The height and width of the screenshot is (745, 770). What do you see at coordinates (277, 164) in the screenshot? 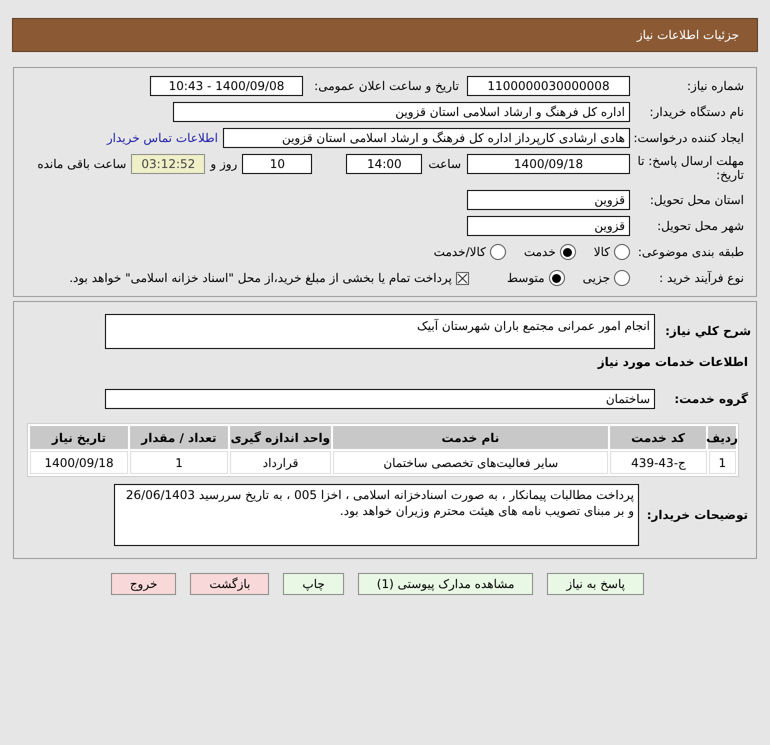
I see `input-field: 10` at bounding box center [277, 164].